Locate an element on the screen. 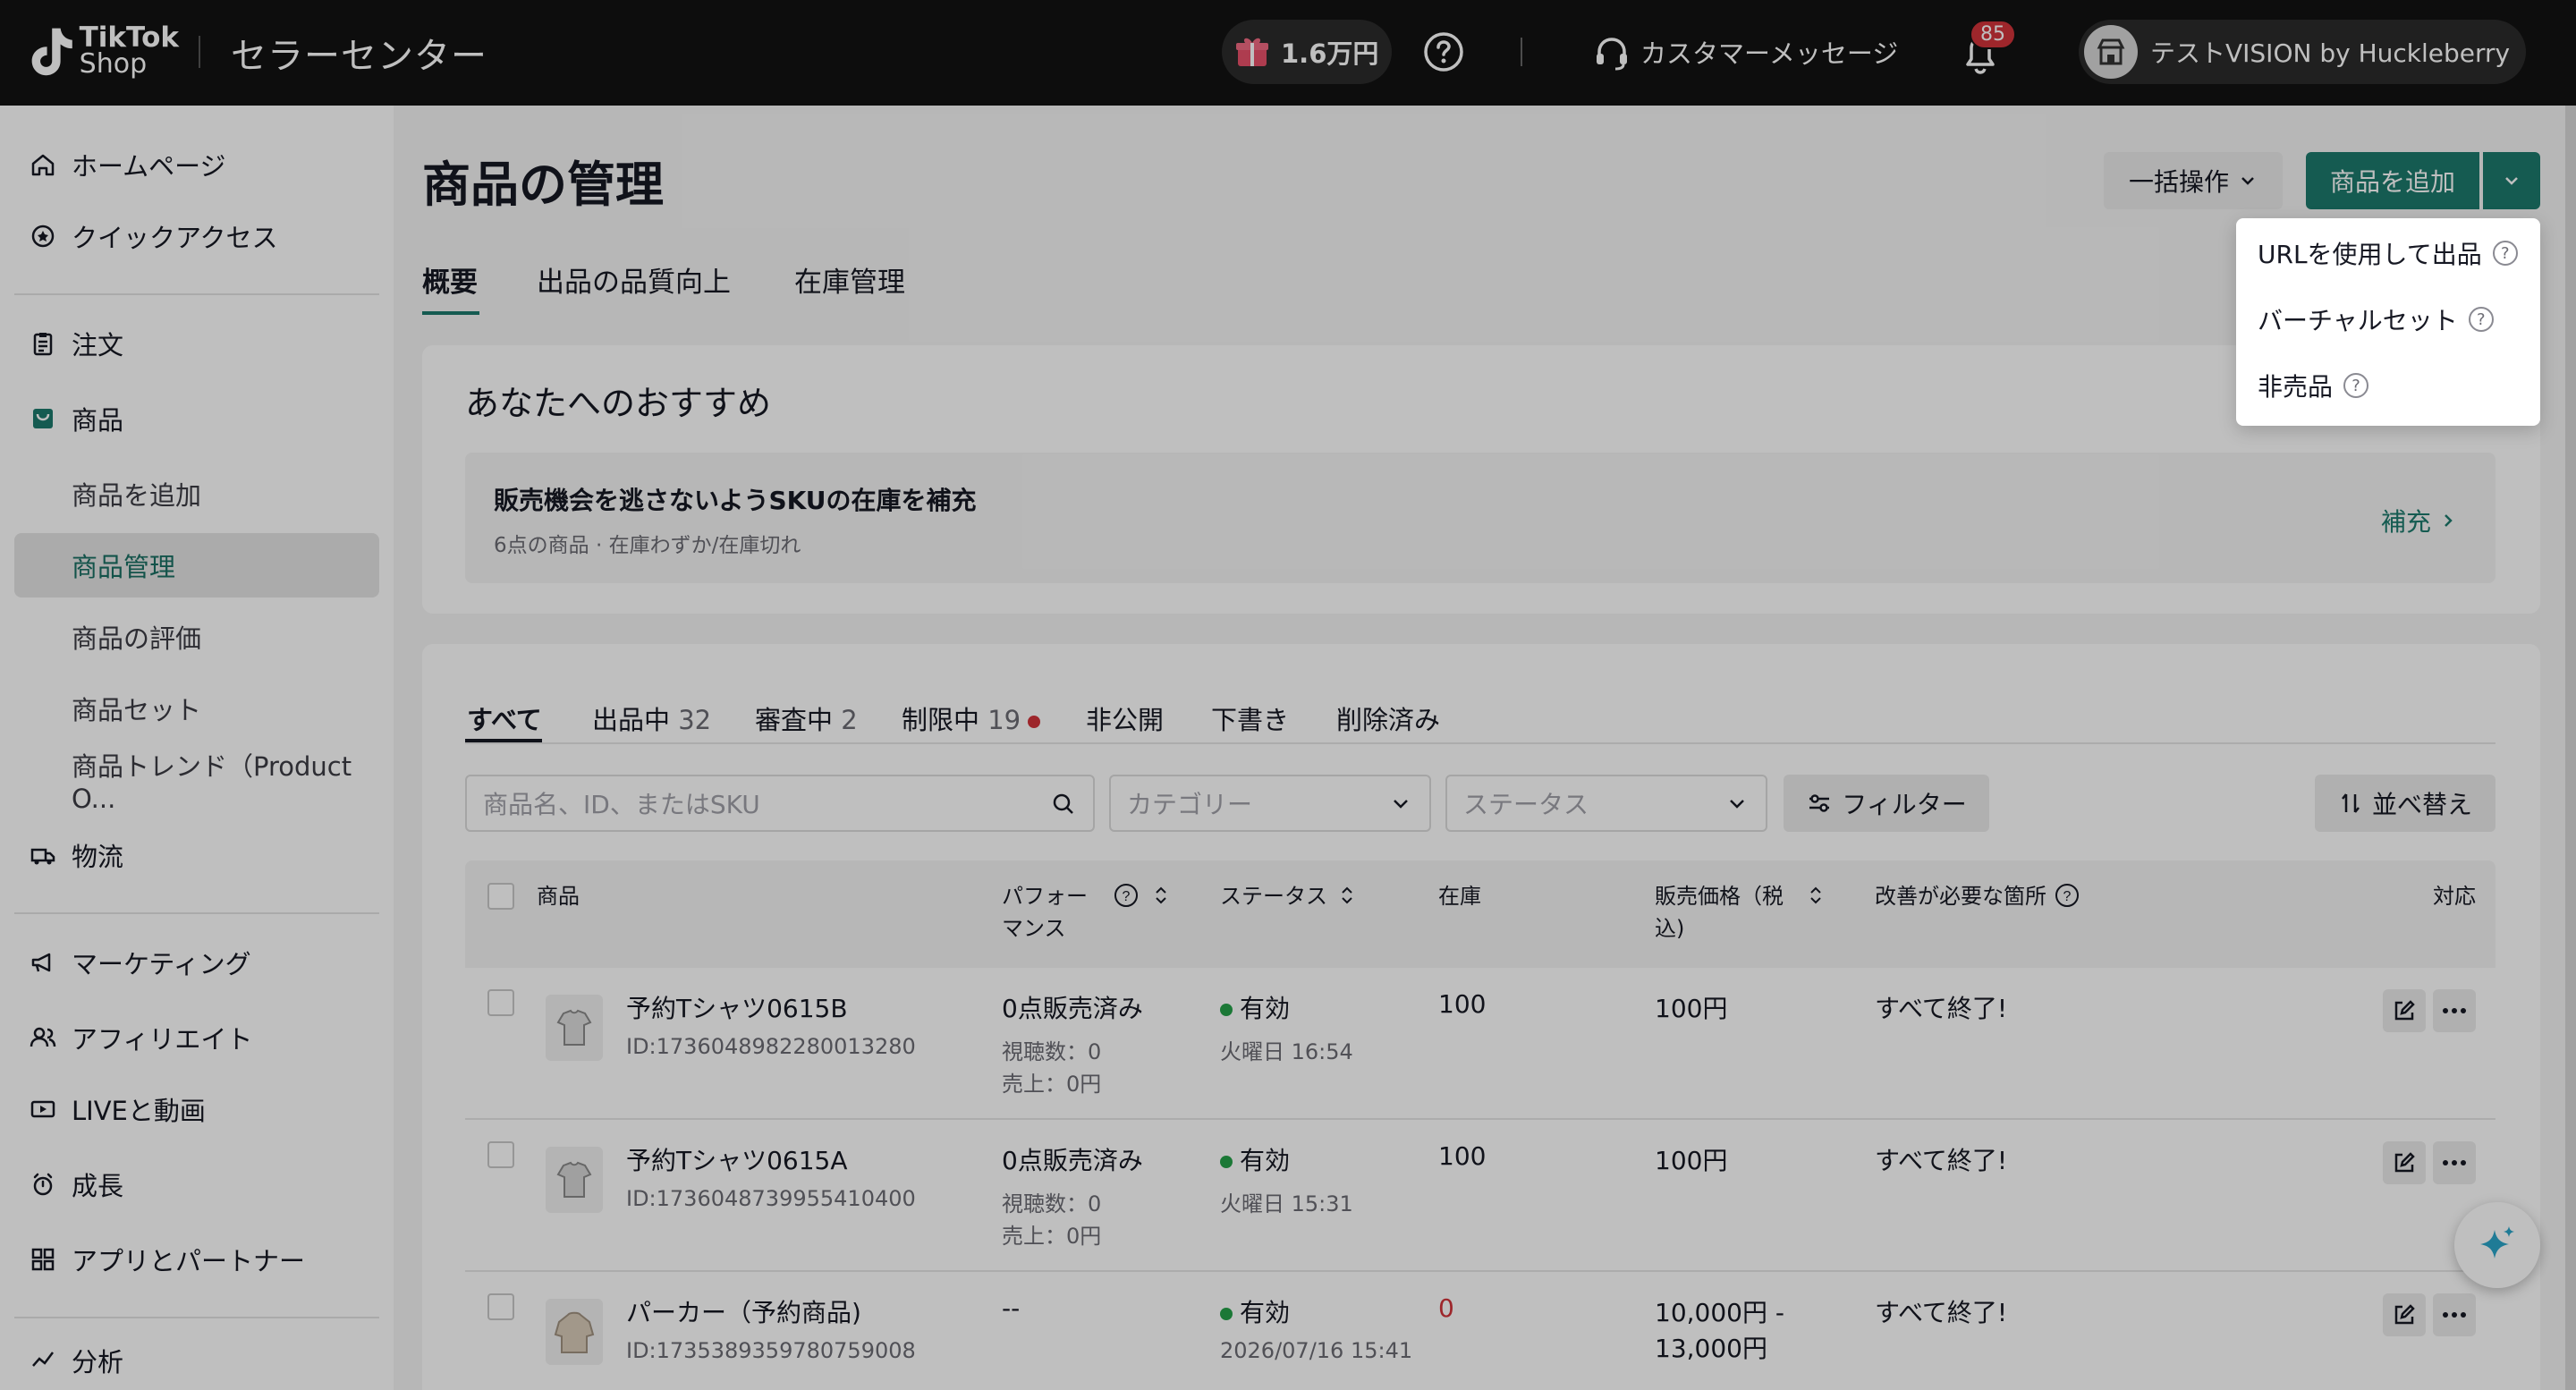 The height and width of the screenshot is (1390, 2576). menu-item-virtual-set: バーチャルセット ? is located at coordinates (2388, 319).